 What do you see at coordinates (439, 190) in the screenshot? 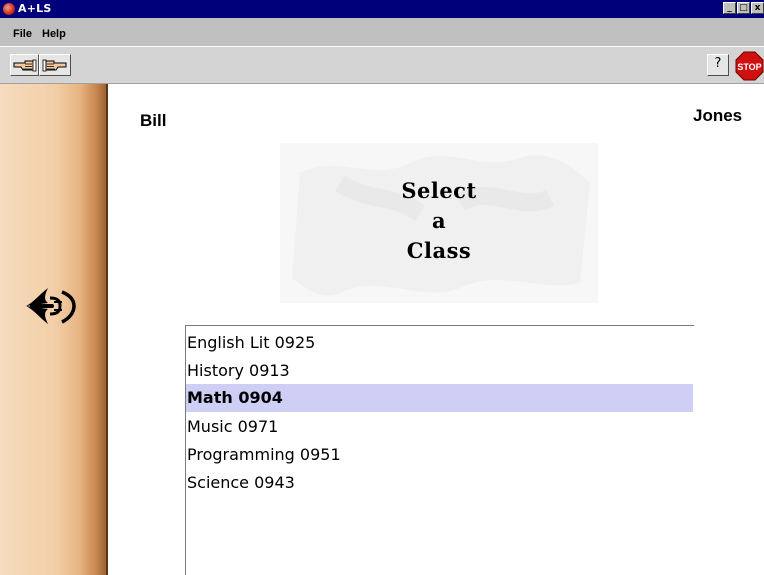
I see `heading-line-1: Select` at bounding box center [439, 190].